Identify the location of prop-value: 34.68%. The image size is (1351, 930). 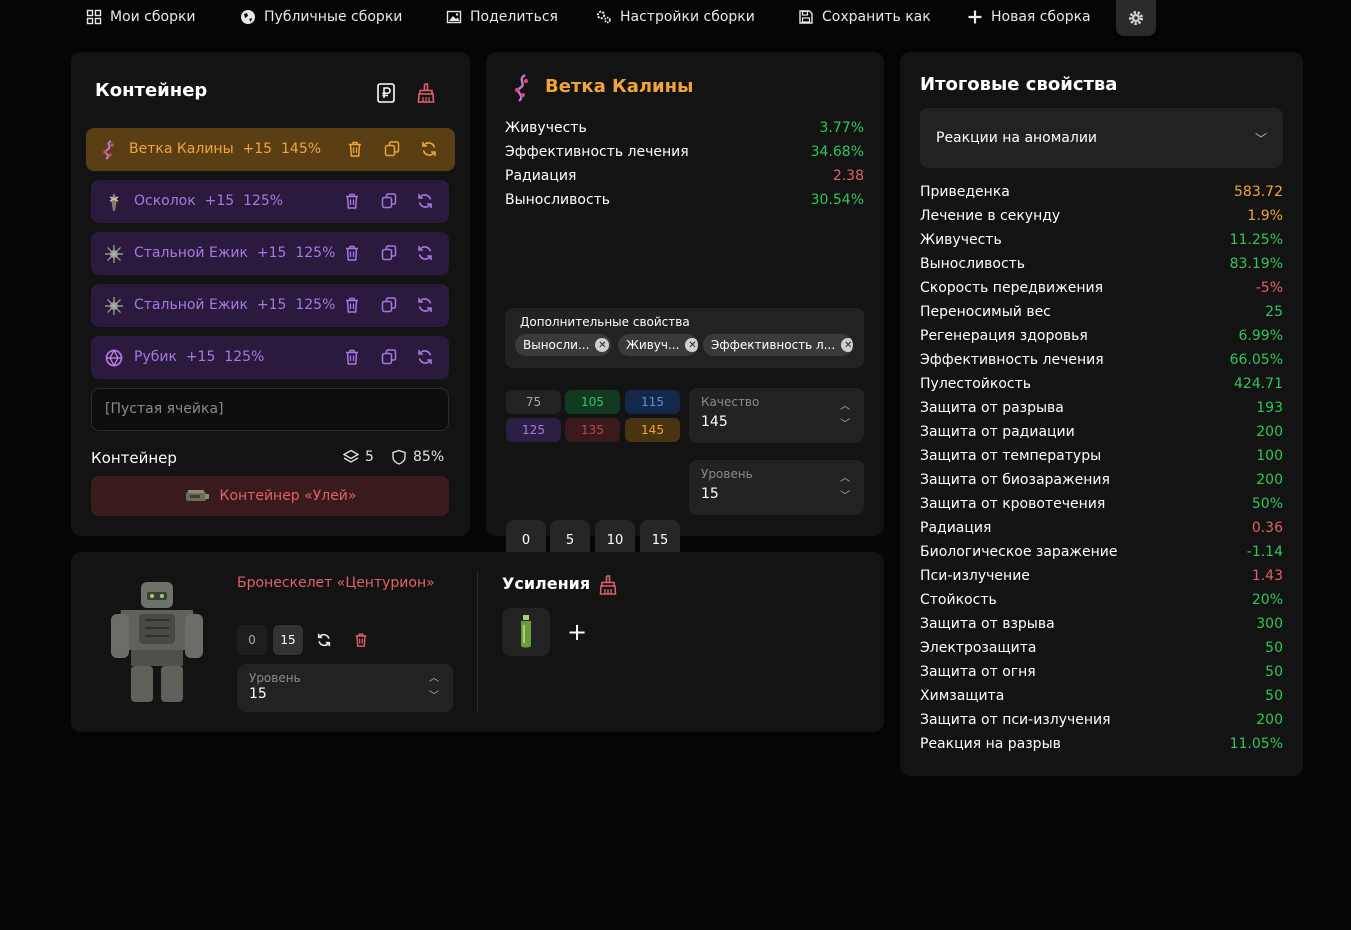
(837, 152).